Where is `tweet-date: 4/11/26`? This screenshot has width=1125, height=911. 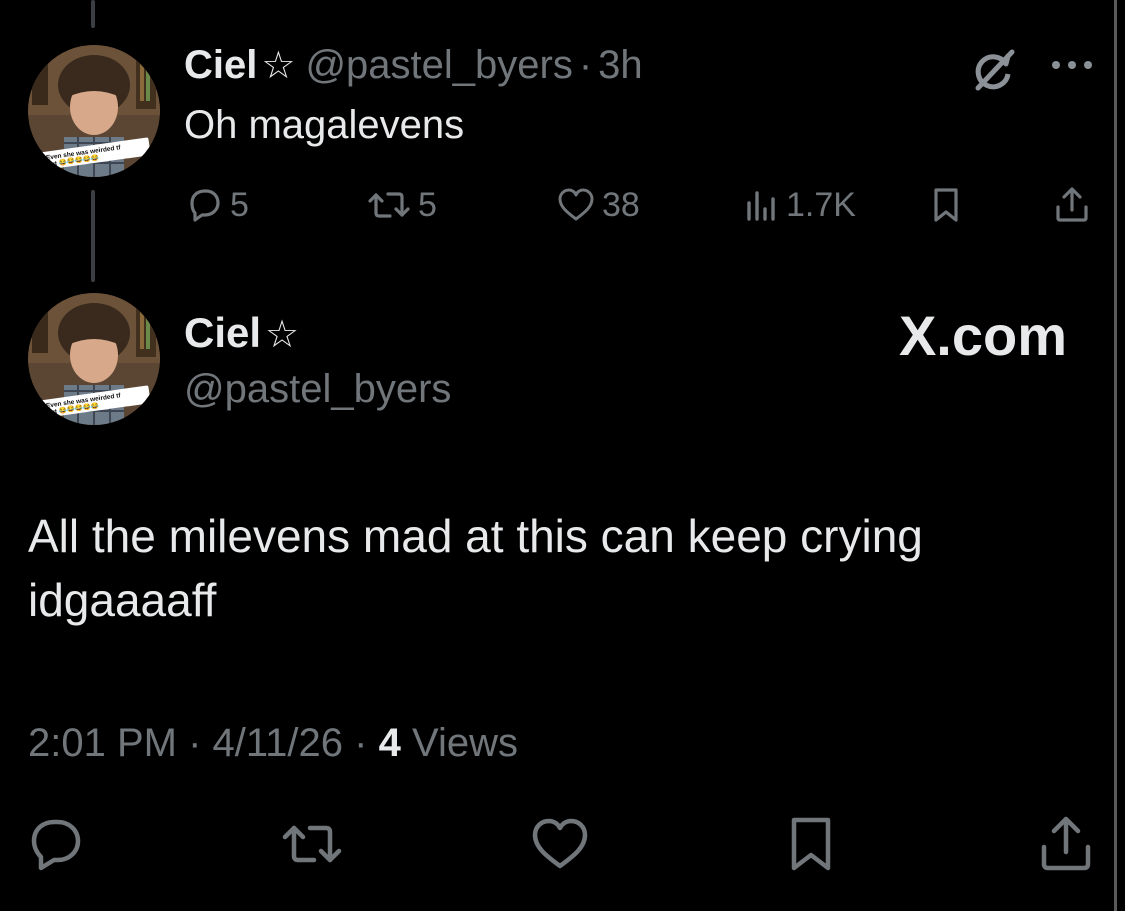 tweet-date: 4/11/26 is located at coordinates (278, 743).